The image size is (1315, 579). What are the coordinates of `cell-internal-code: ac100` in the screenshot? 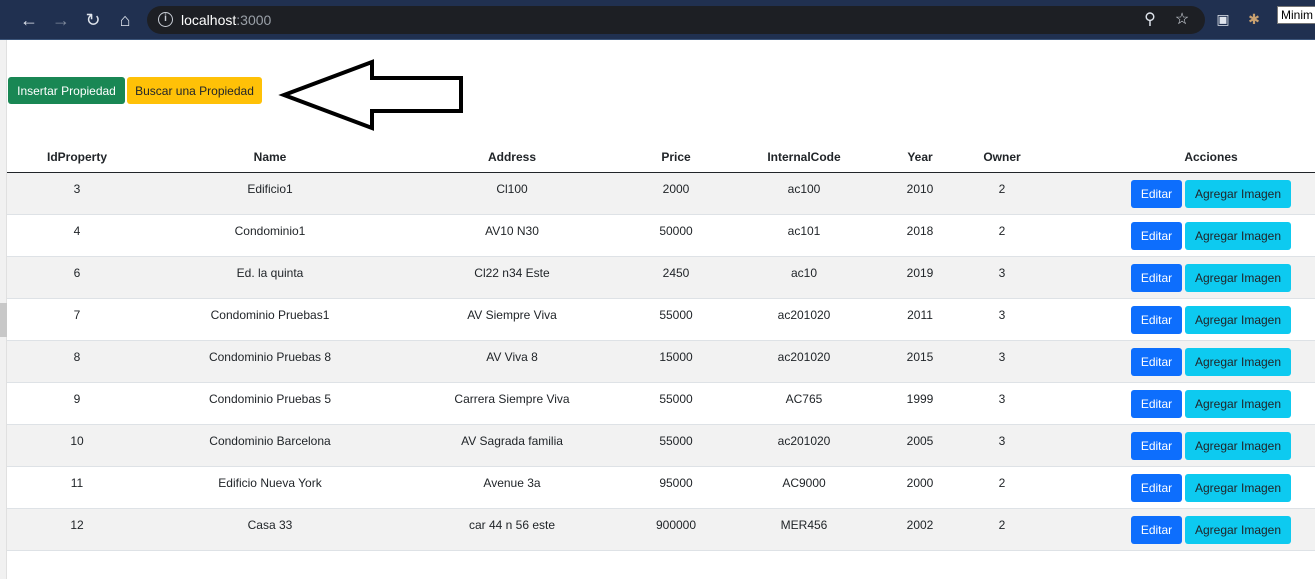 It's located at (804, 189).